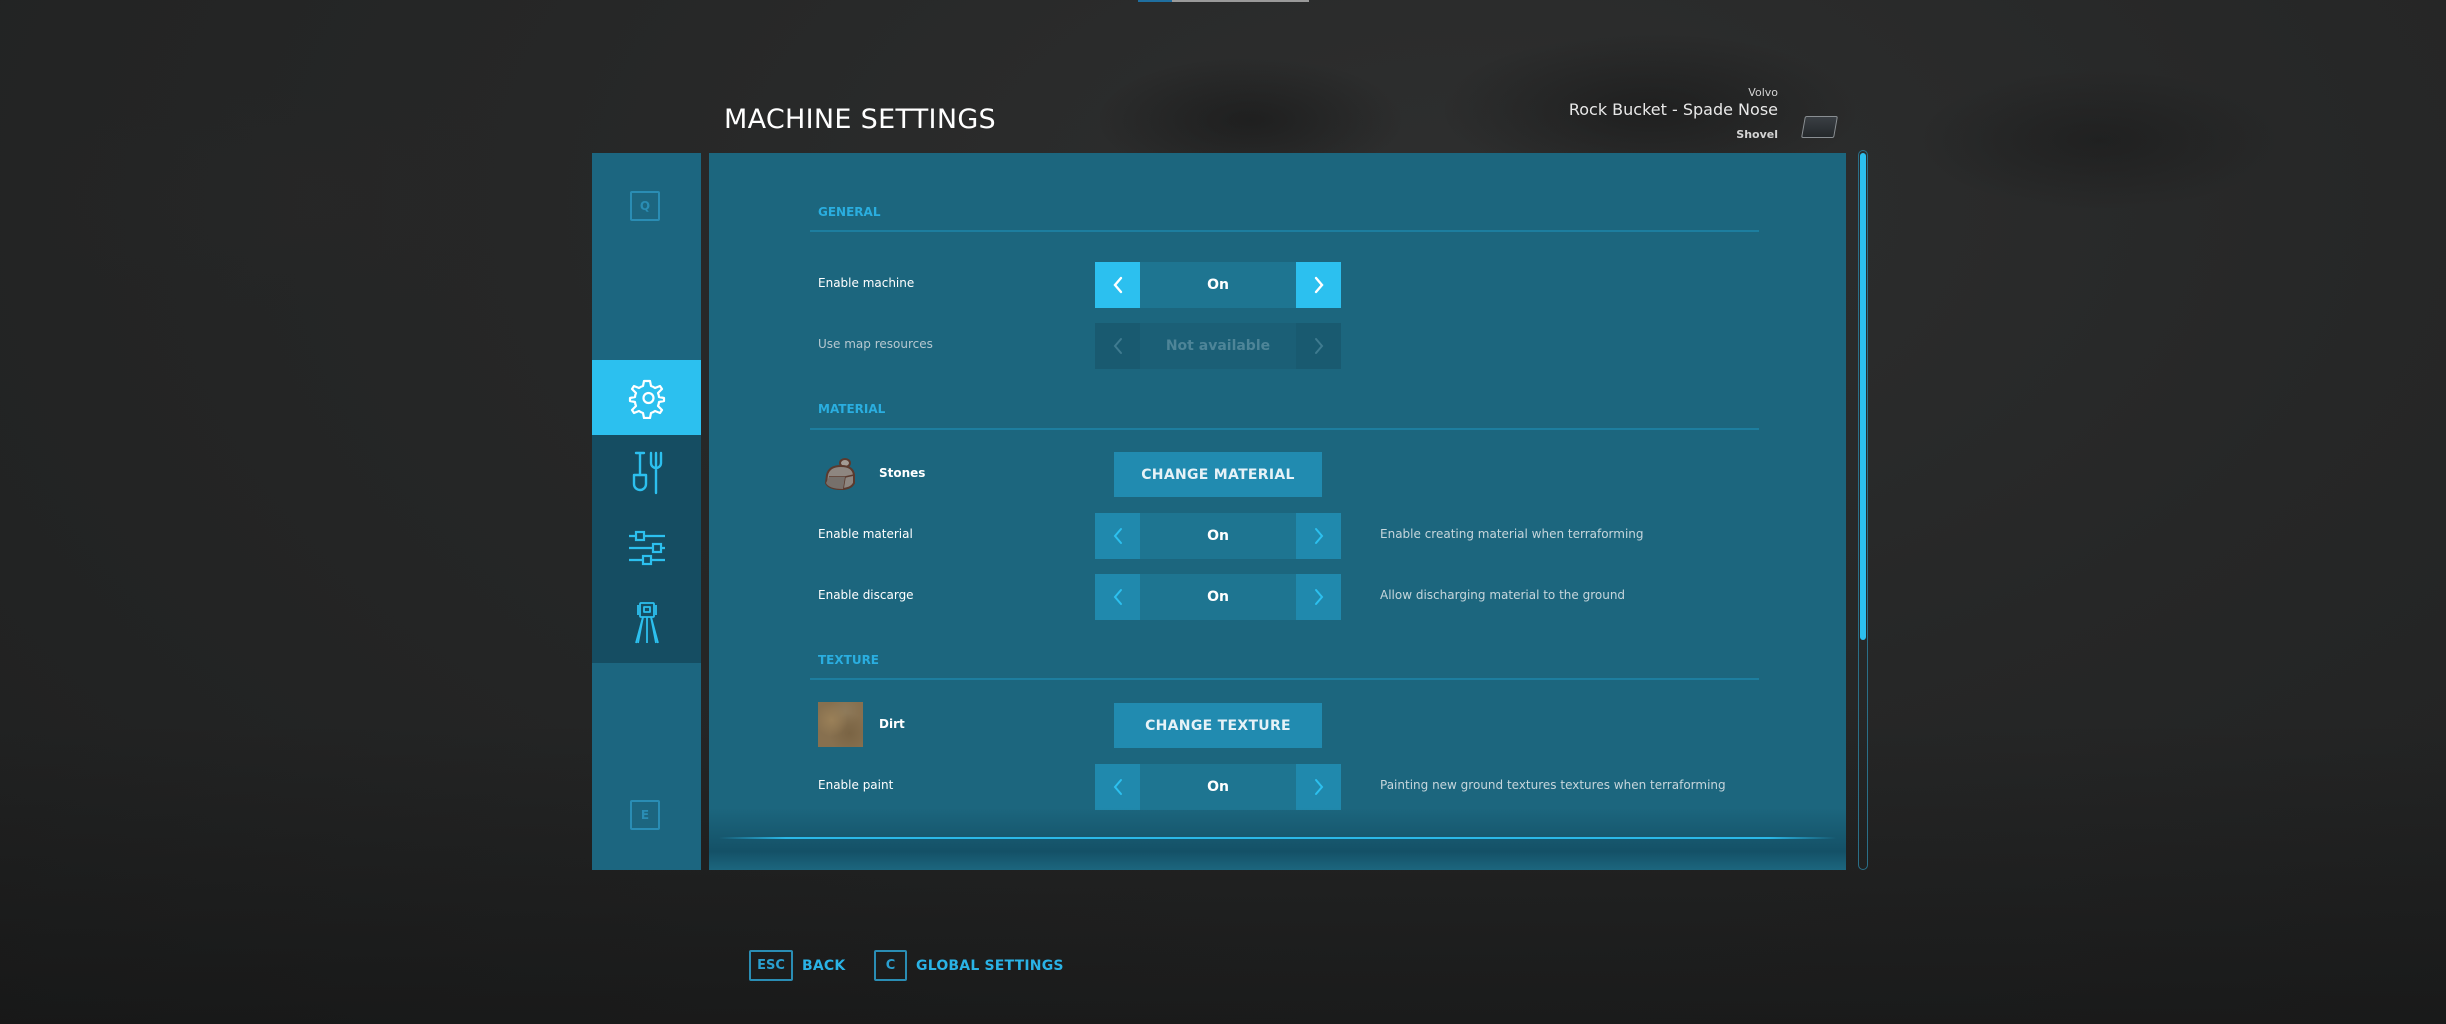  What do you see at coordinates (902, 473) in the screenshot?
I see `current-material-name: Stones` at bounding box center [902, 473].